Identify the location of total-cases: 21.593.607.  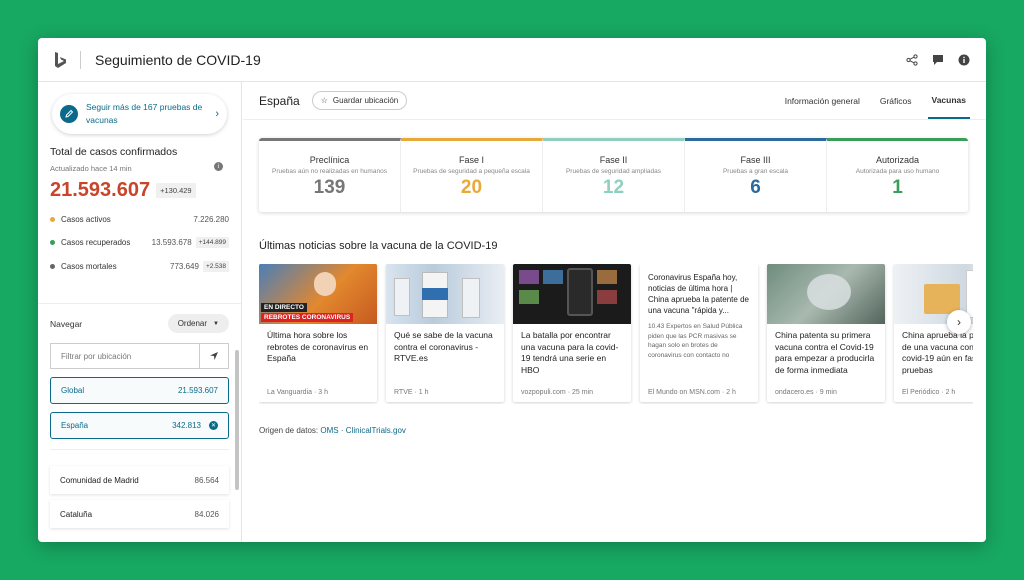
(100, 190).